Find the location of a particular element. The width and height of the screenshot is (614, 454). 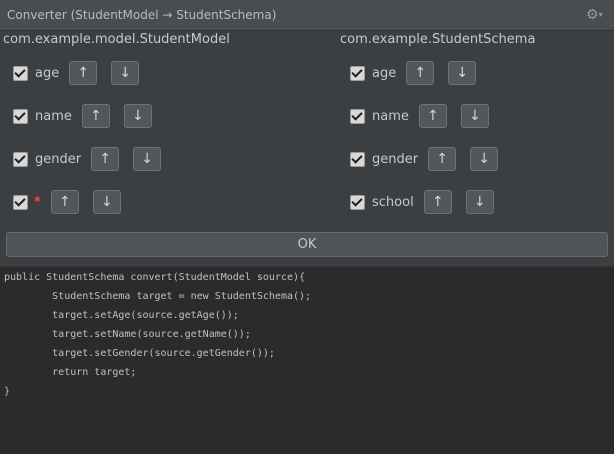

right-gender-move-up-button: ↑ is located at coordinates (442, 159).